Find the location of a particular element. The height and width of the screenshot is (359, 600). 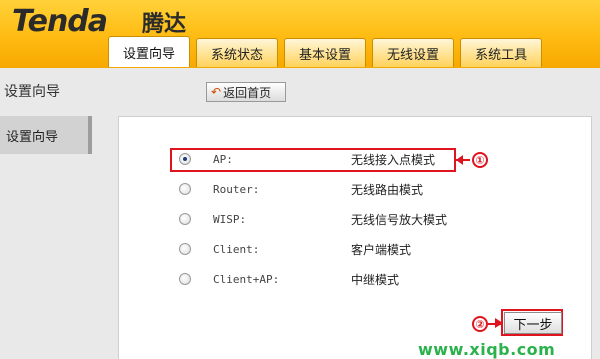

tab-system-tools: 系统工具 is located at coordinates (501, 52).